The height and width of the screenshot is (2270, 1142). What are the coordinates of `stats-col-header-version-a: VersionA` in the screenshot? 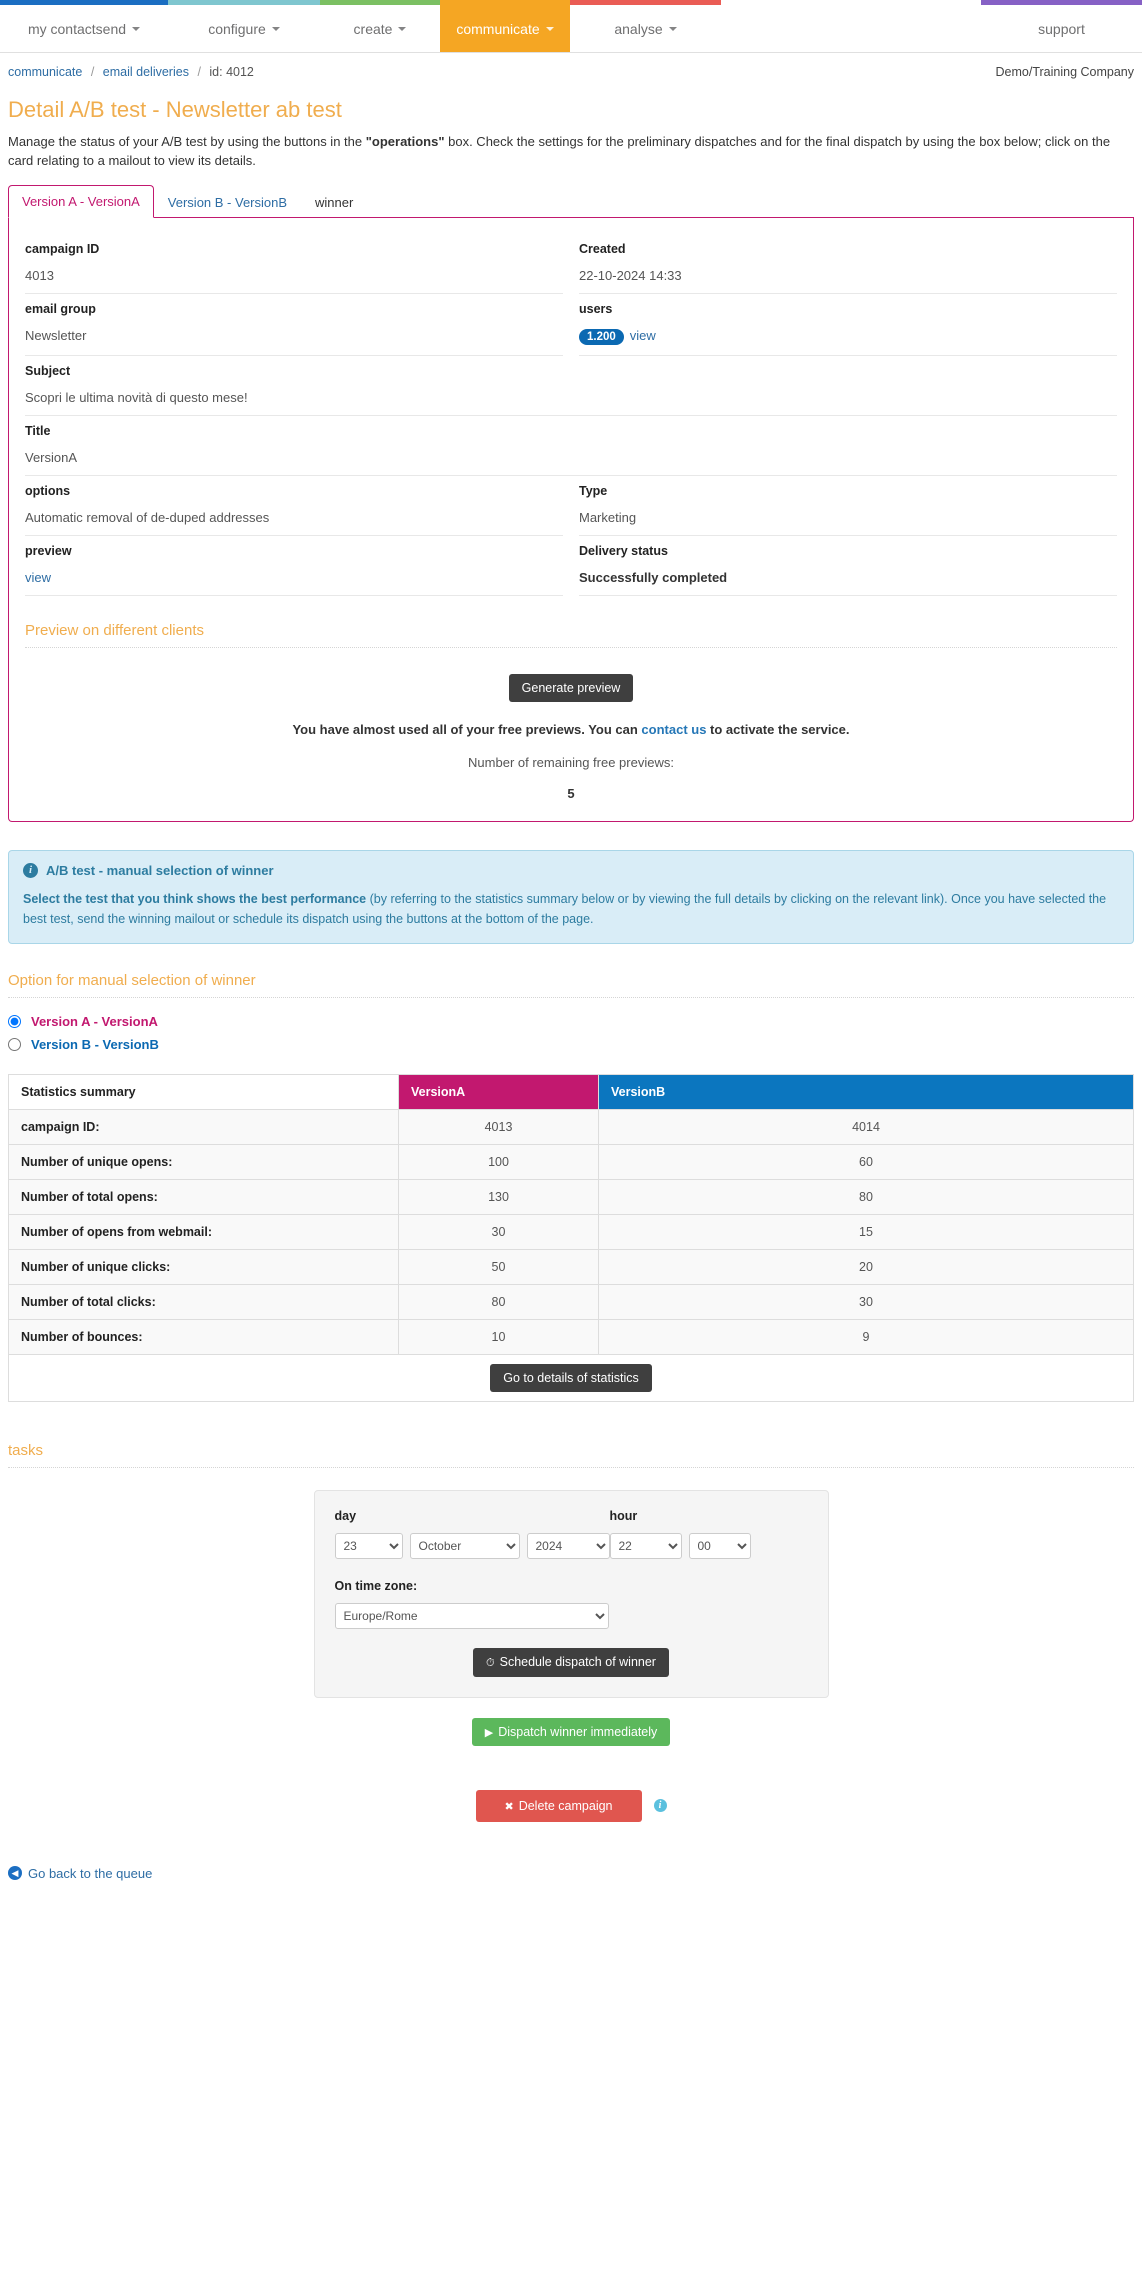 It's located at (498, 1091).